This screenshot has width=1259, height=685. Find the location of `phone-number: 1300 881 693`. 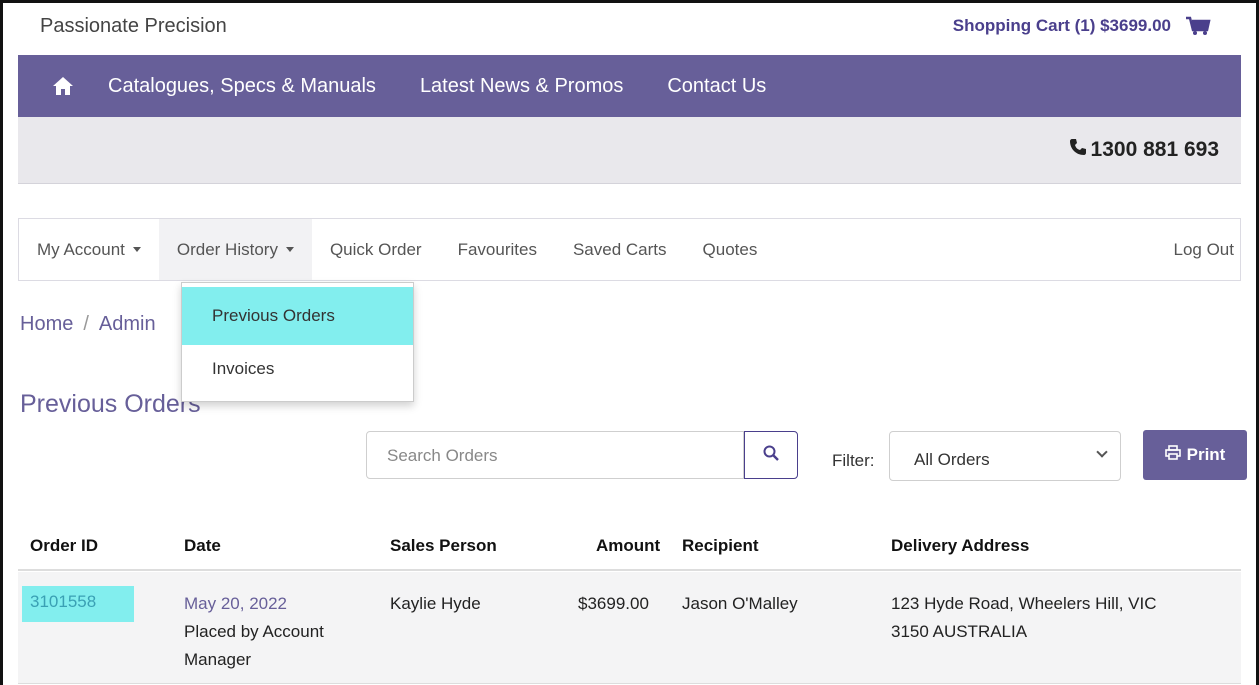

phone-number: 1300 881 693 is located at coordinates (1144, 150).